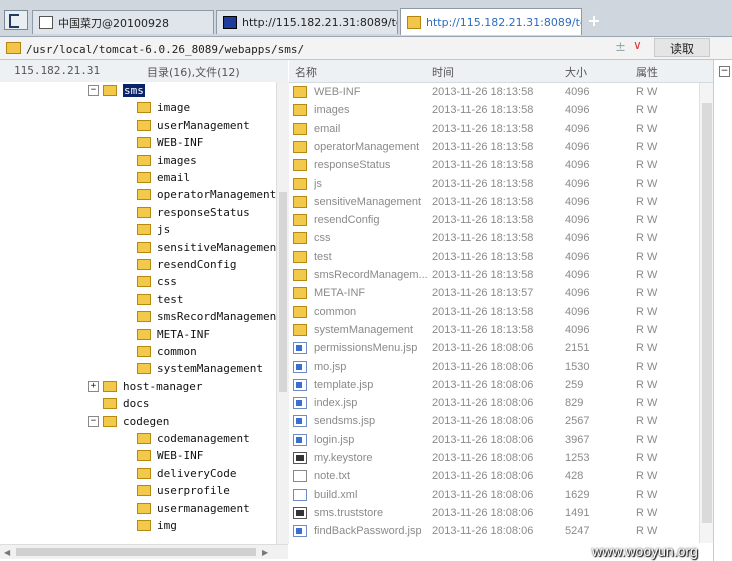 The height and width of the screenshot is (561, 732). I want to click on chevron-down-icon: ∨, so click(637, 45).